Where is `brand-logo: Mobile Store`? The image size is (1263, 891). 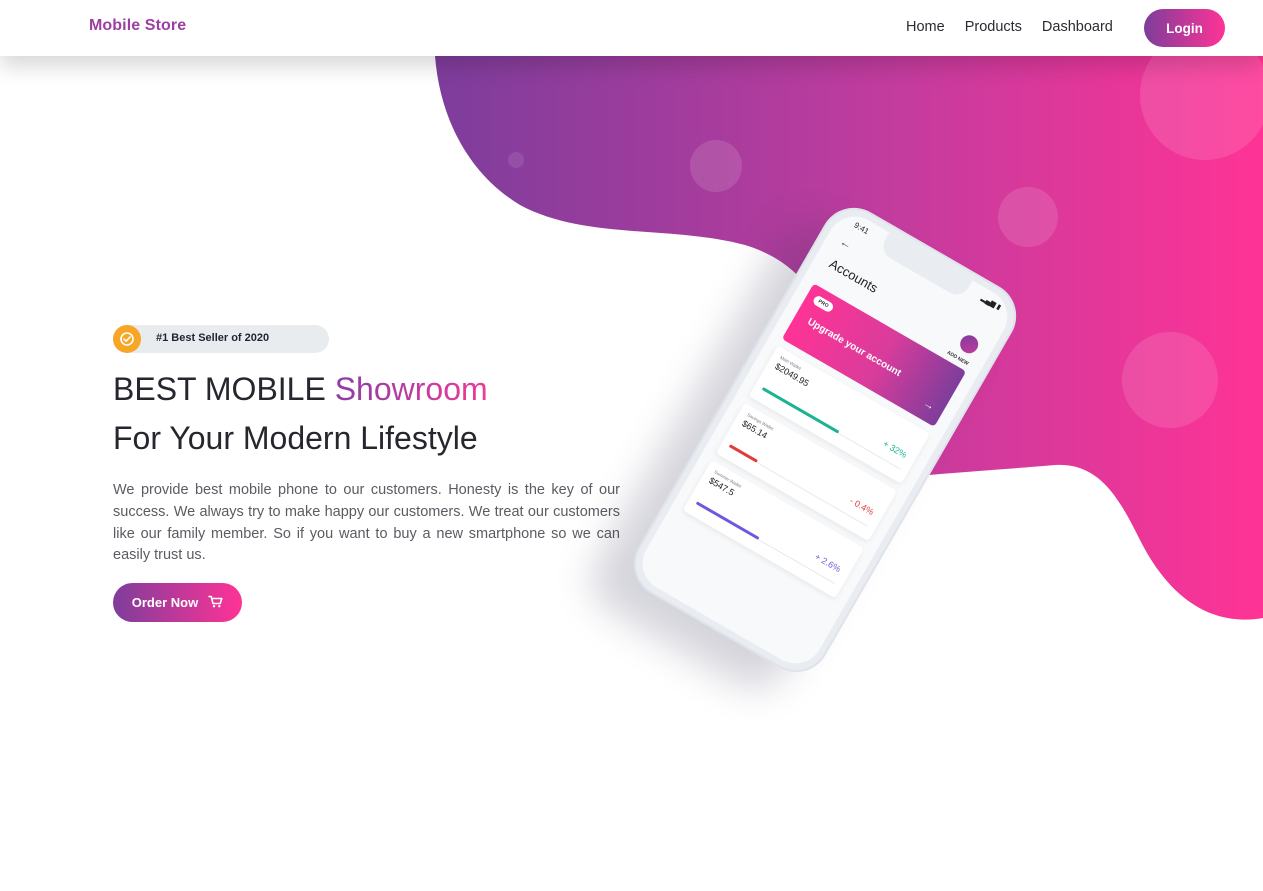 brand-logo: Mobile Store is located at coordinates (137, 26).